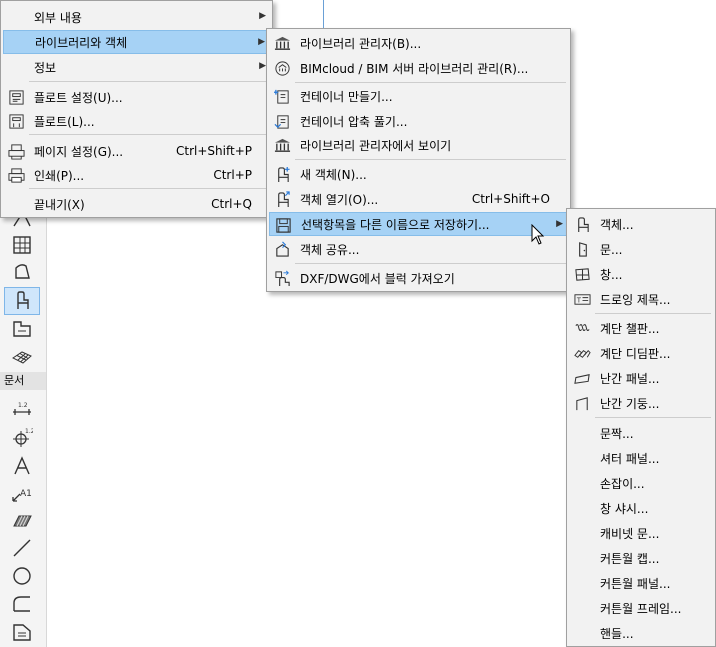 This screenshot has height=647, width=716. What do you see at coordinates (45, 67) in the screenshot?
I see `menu-item-label: 정보` at bounding box center [45, 67].